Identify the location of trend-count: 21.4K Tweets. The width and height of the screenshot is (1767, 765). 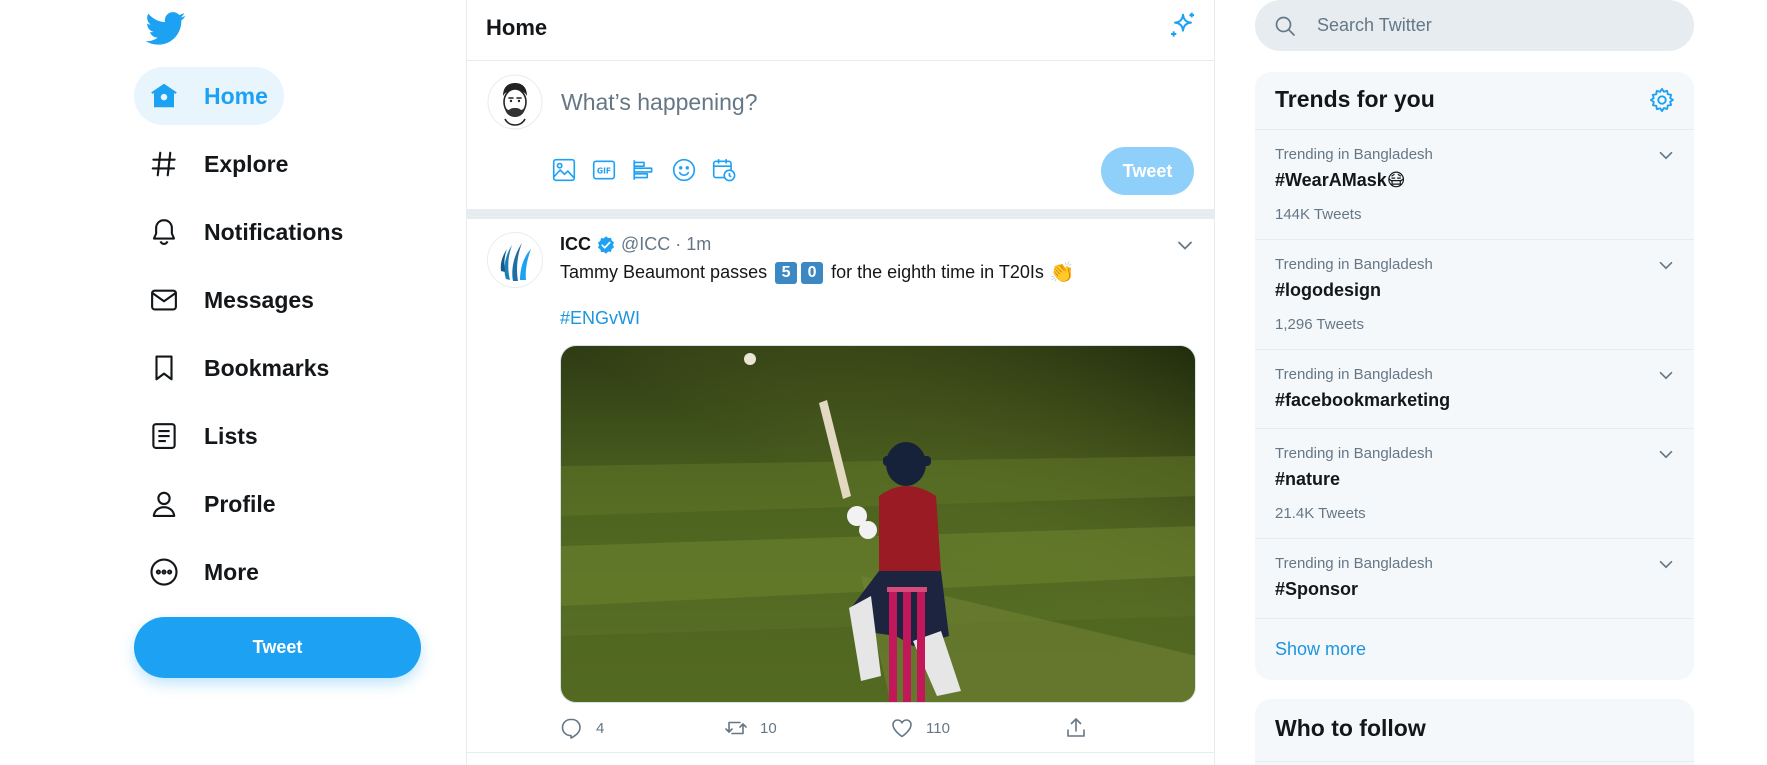
(1320, 513).